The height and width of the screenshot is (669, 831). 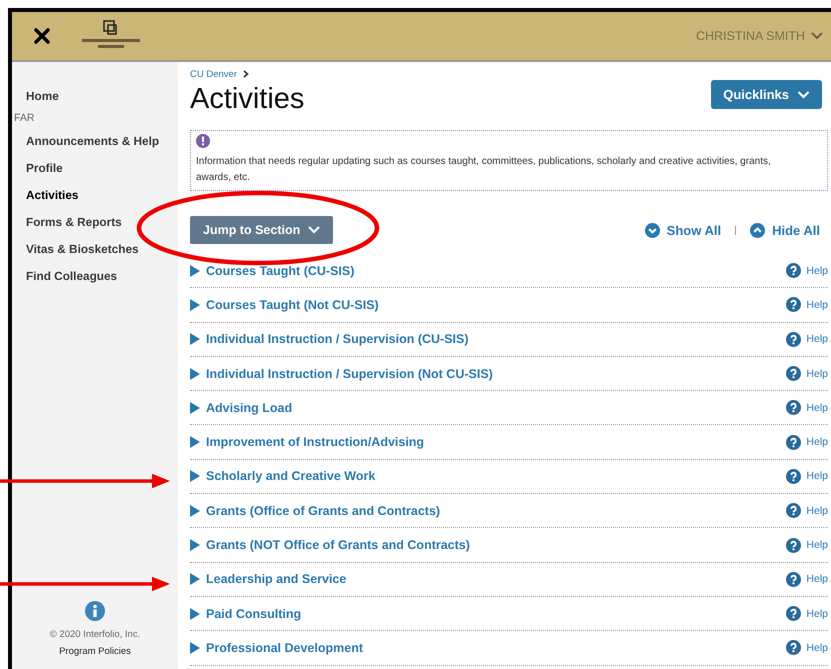 What do you see at coordinates (349, 373) in the screenshot?
I see `section-link: Individual Instruction / Supervision (Not CU-SIS)` at bounding box center [349, 373].